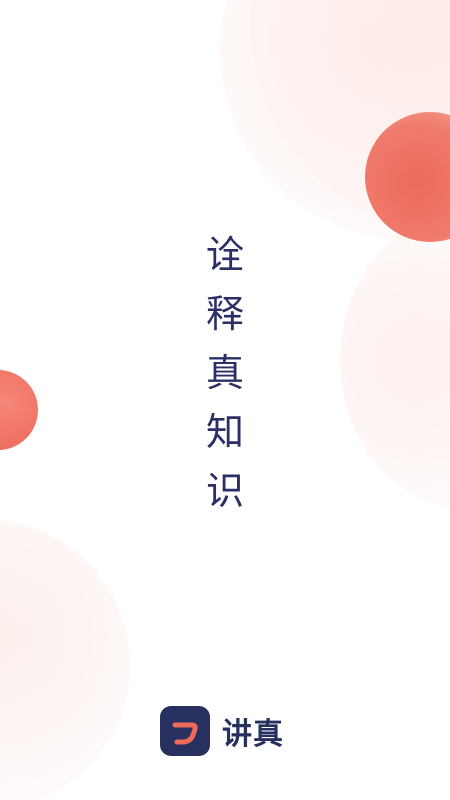  I want to click on slogan-vertical: 诠 释 真 知 识, so click(225, 373).